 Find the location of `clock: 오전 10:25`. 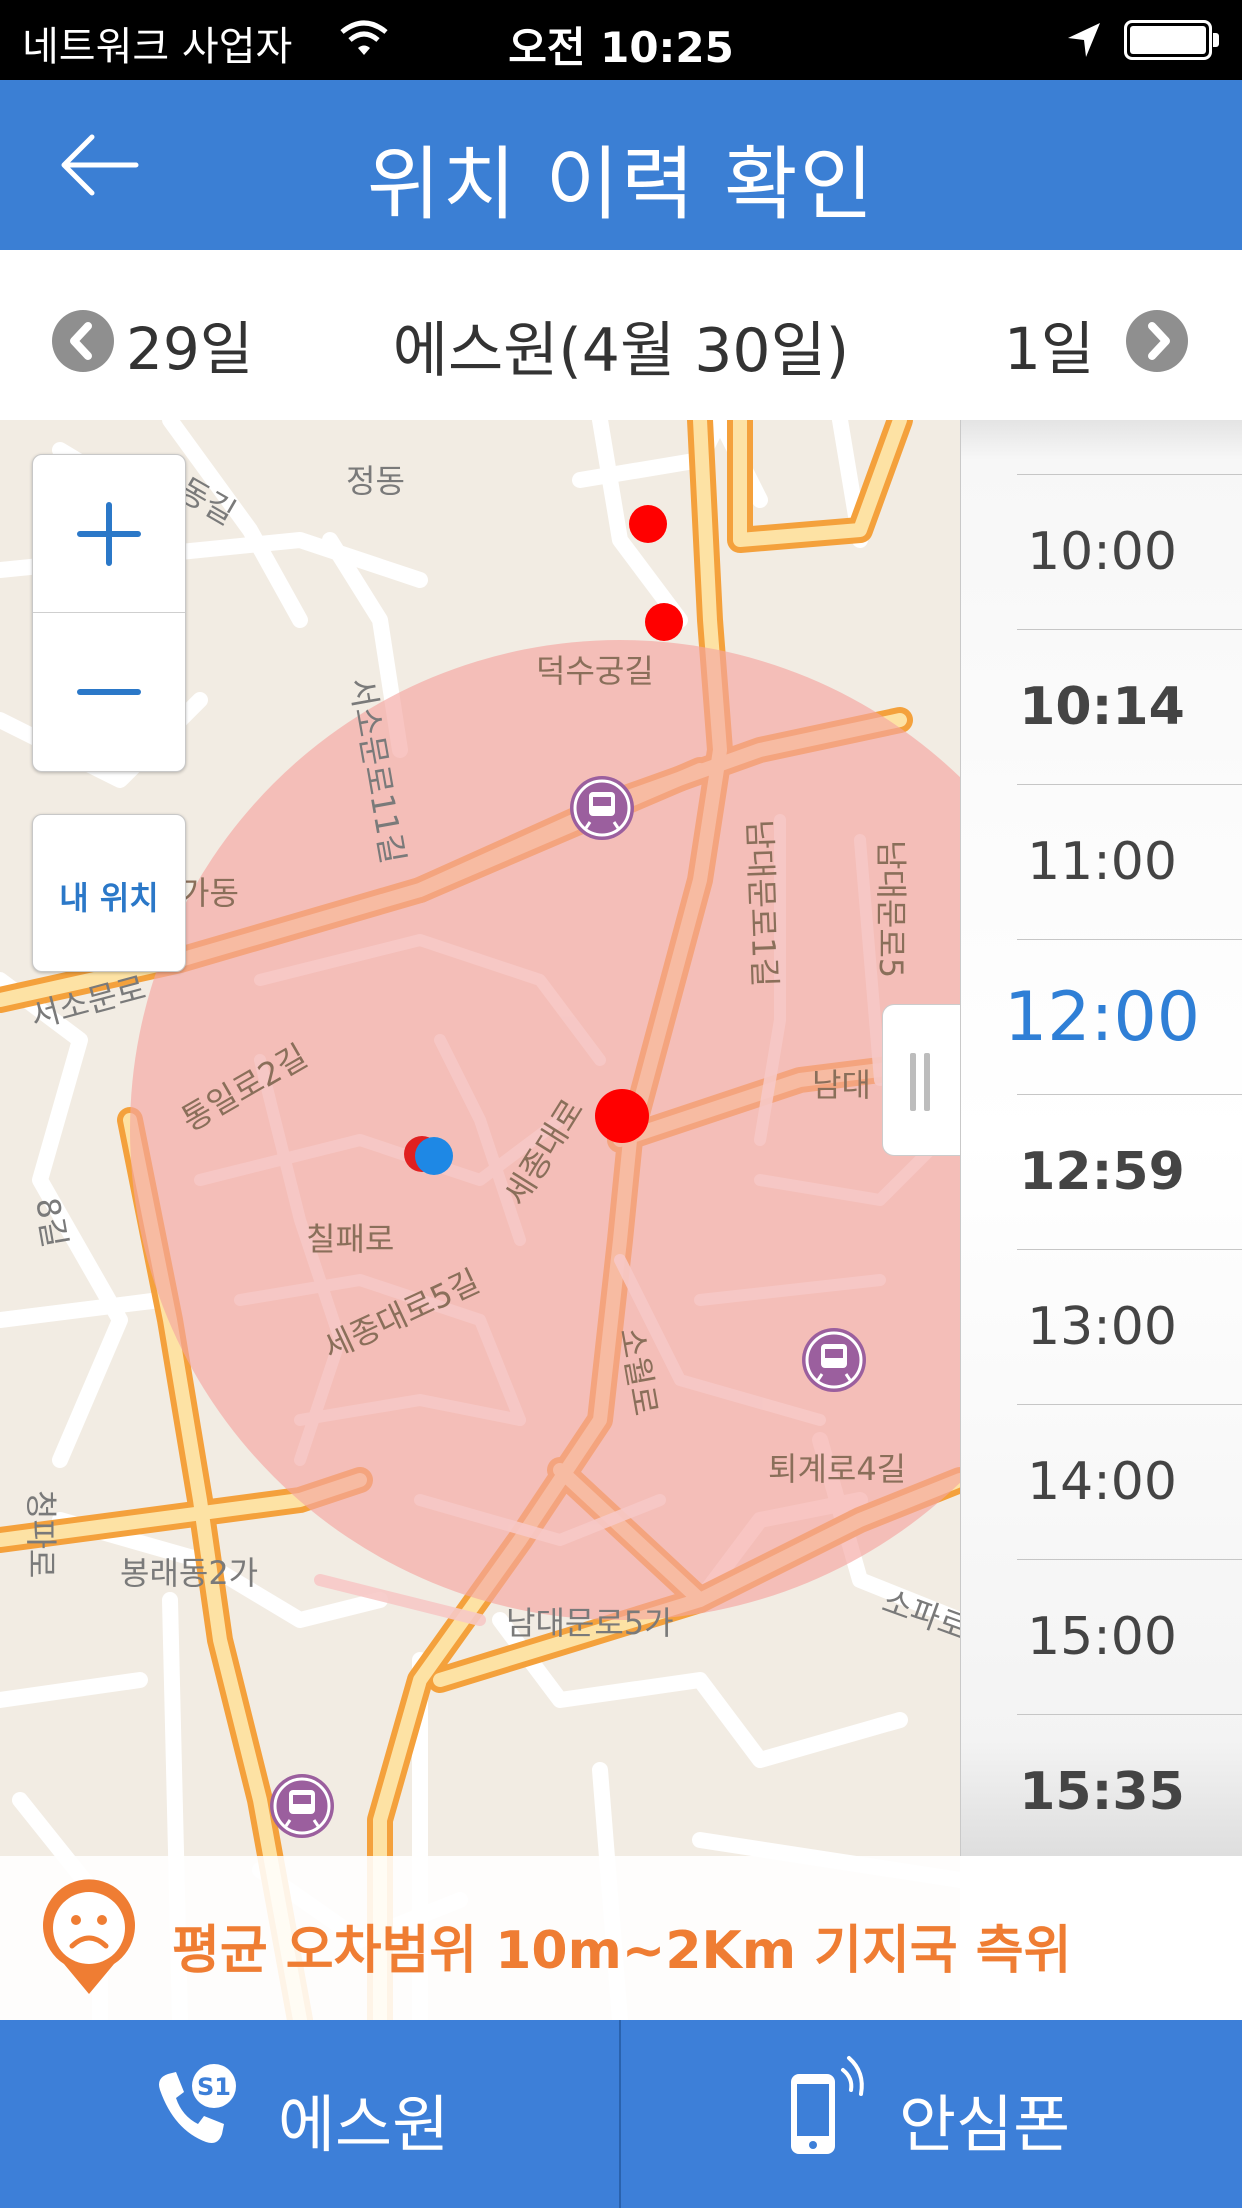

clock: 오전 10:25 is located at coordinates (621, 47).